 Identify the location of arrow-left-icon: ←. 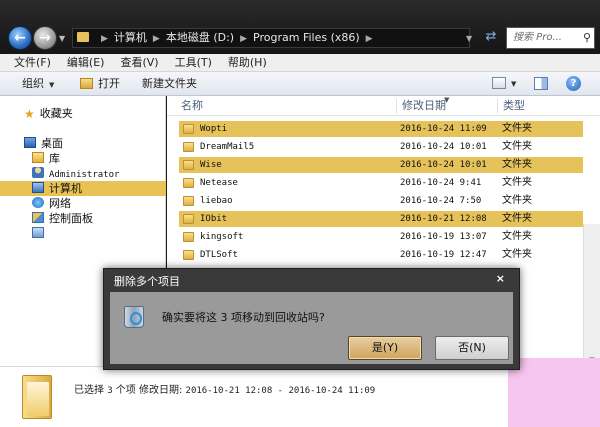
(20, 38).